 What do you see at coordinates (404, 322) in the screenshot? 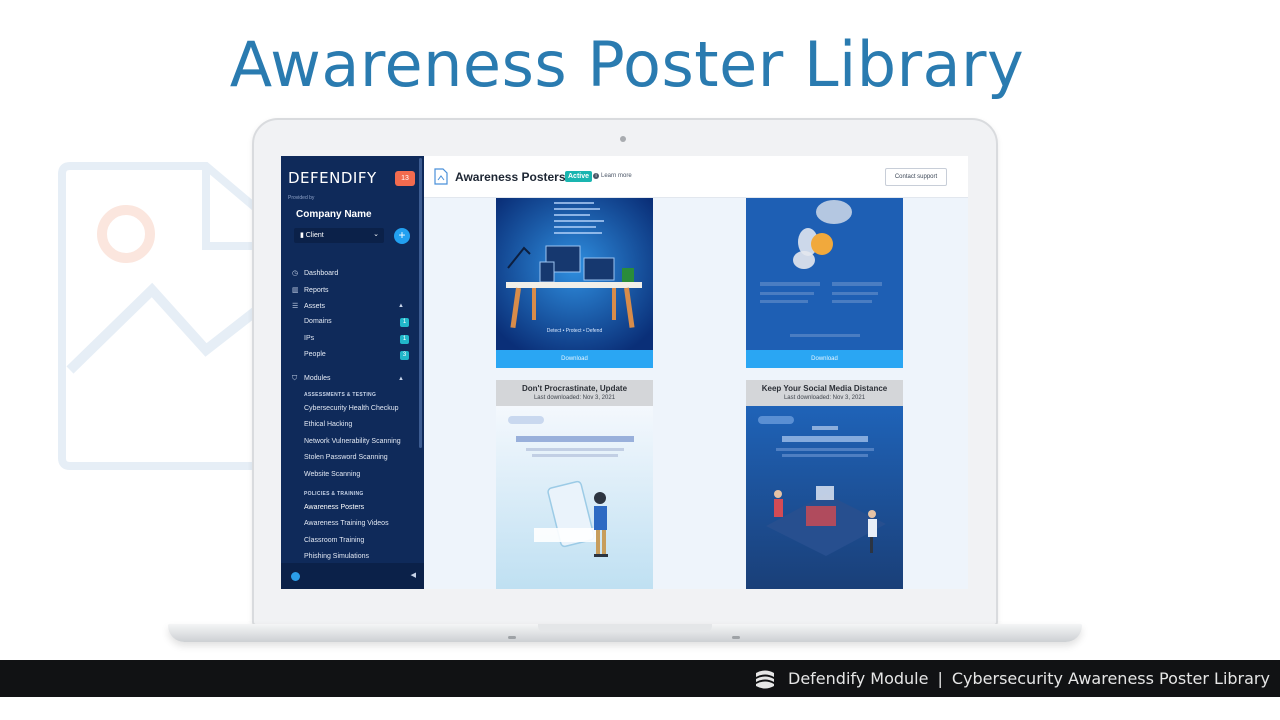
I see `domains-count-badge: 1` at bounding box center [404, 322].